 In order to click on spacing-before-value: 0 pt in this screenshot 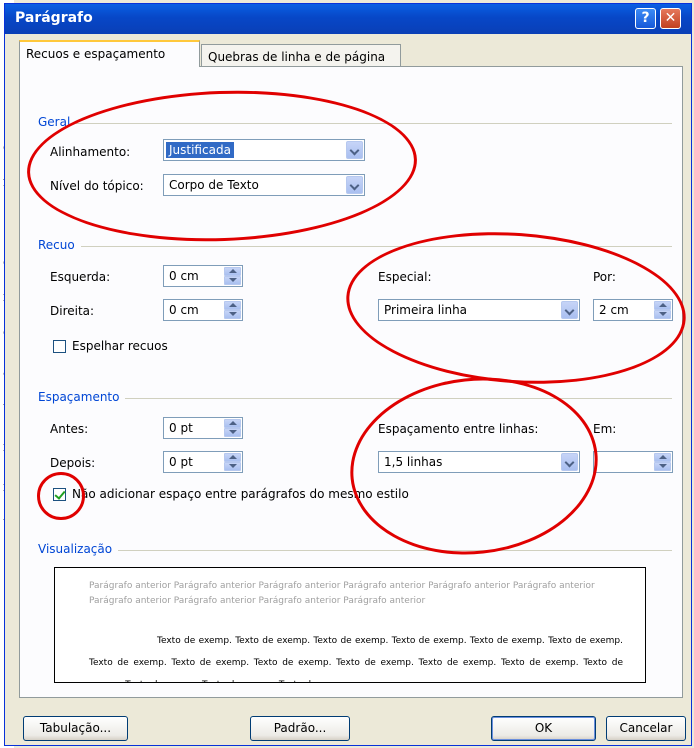, I will do `click(181, 428)`.